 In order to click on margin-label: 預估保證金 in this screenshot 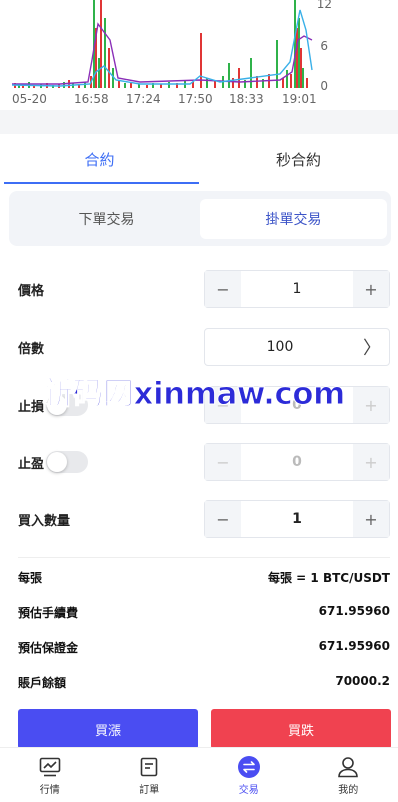, I will do `click(48, 647)`.